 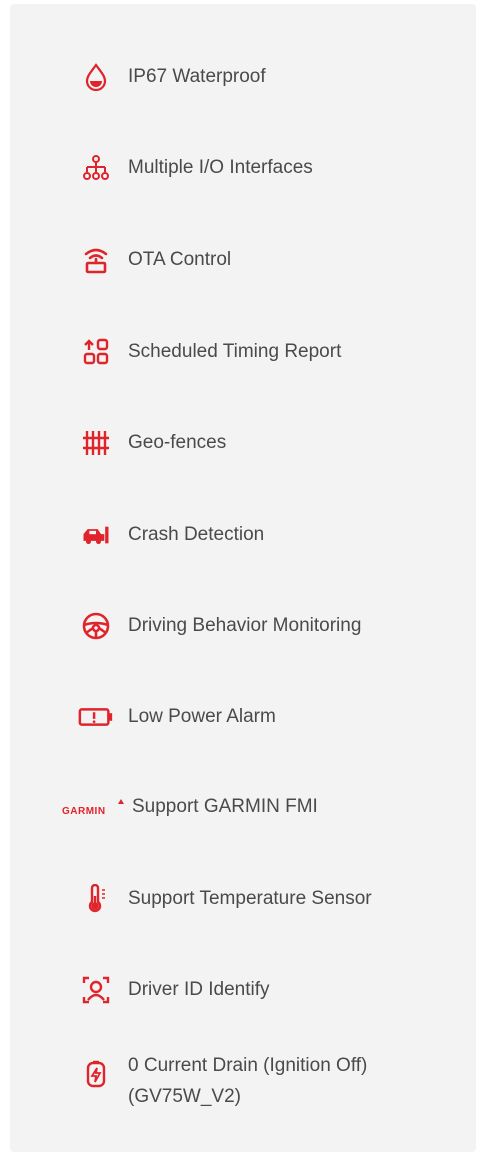 What do you see at coordinates (177, 442) in the screenshot?
I see `feature-label: Geo-fences` at bounding box center [177, 442].